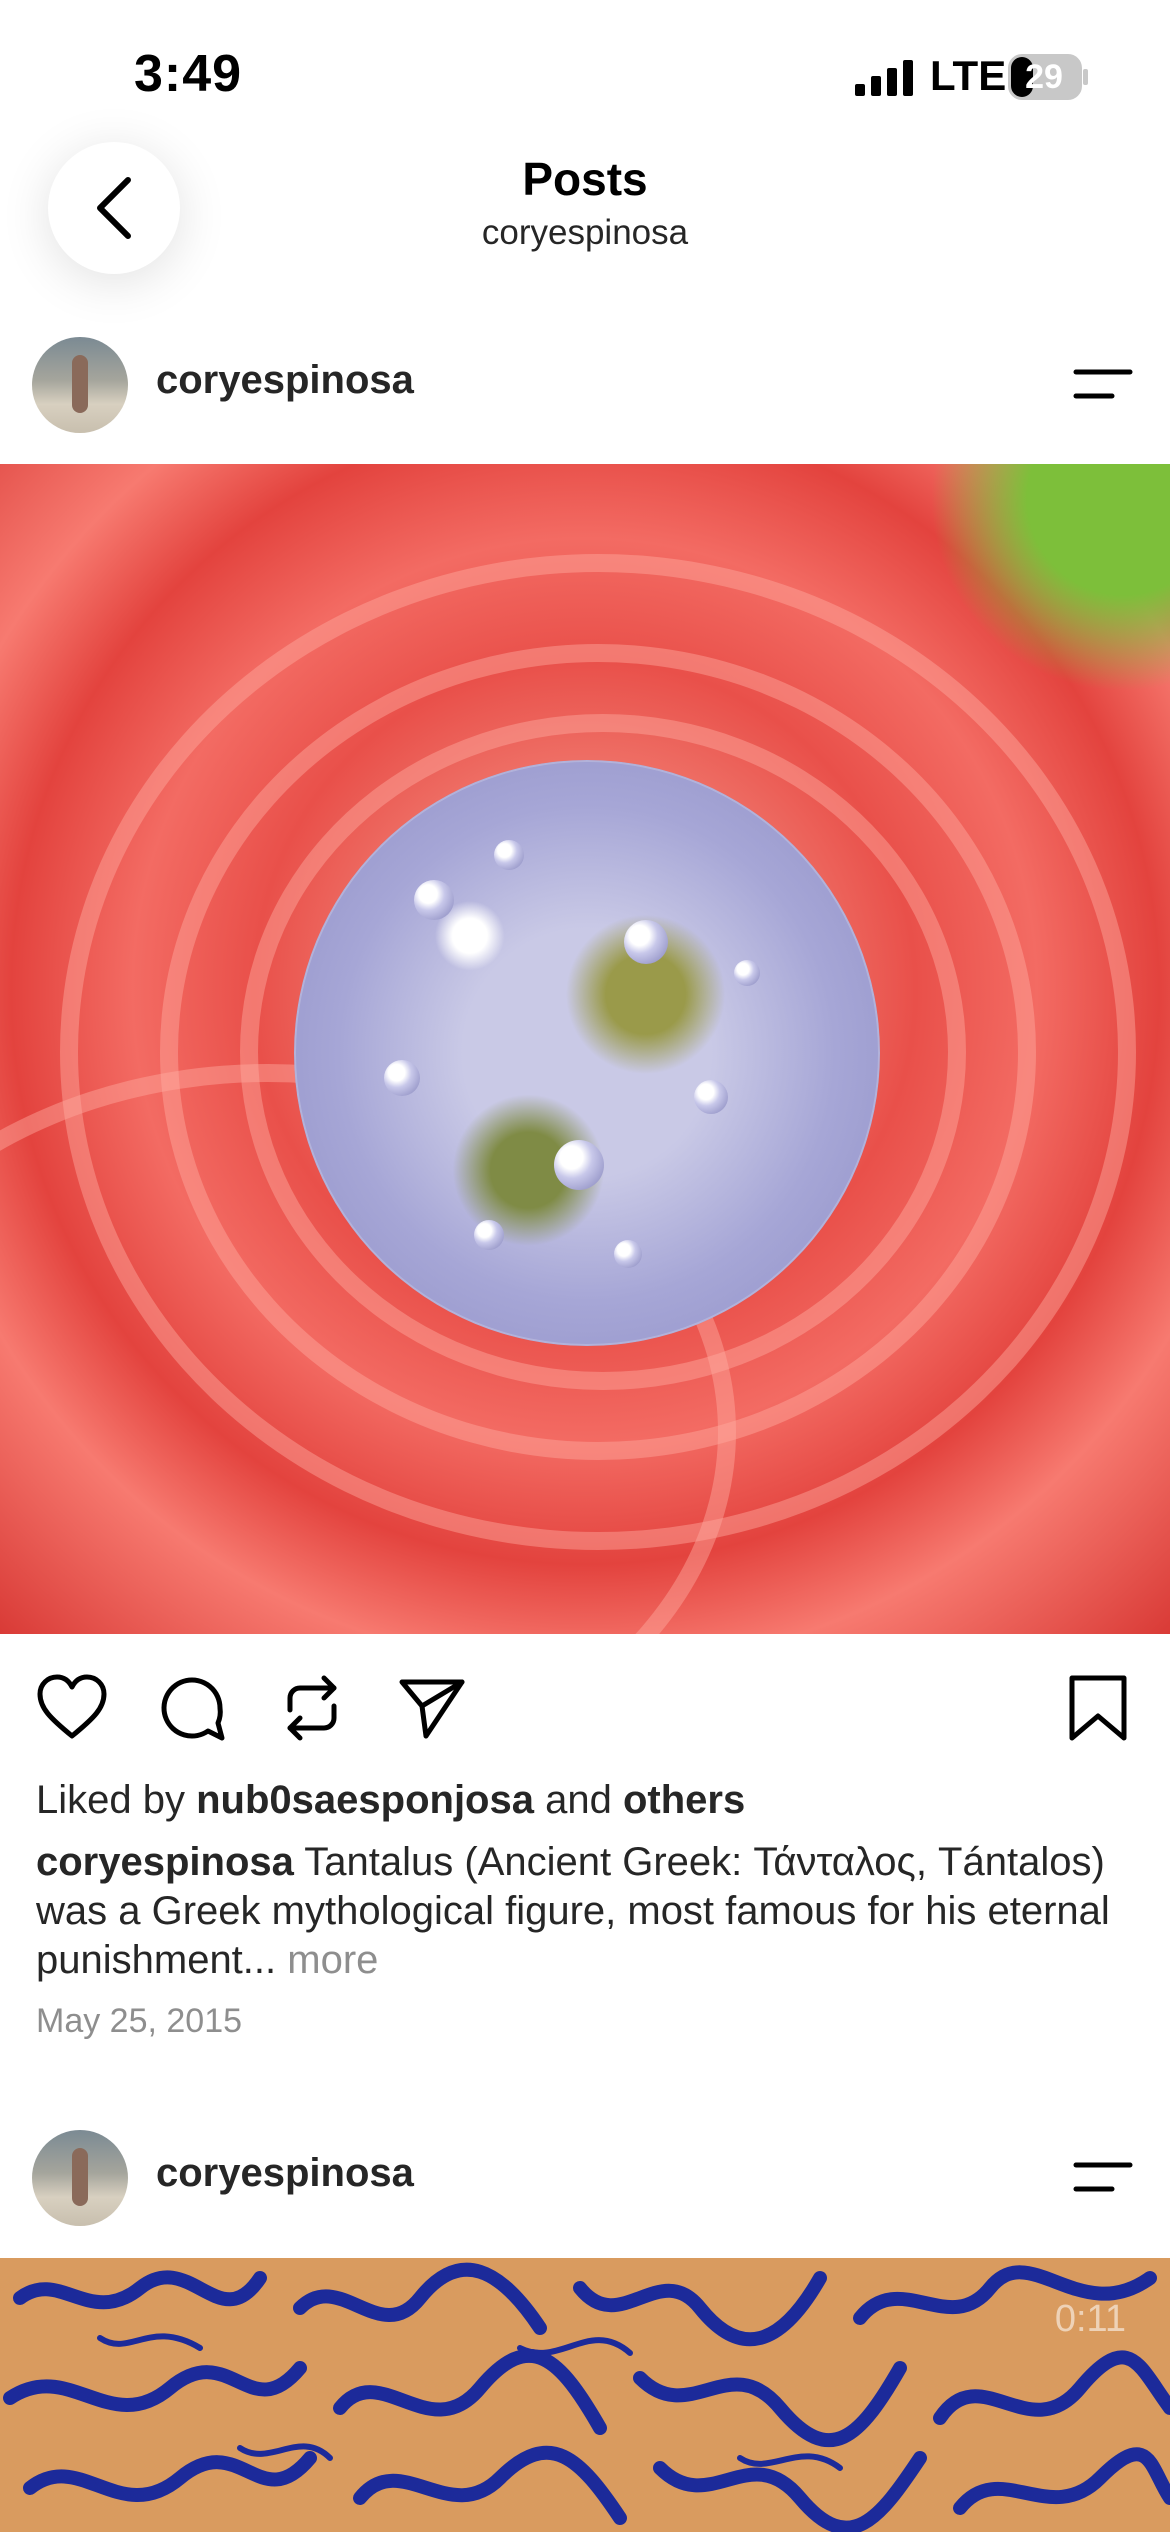 This screenshot has width=1170, height=2532. I want to click on network-label: LTE, so click(968, 75).